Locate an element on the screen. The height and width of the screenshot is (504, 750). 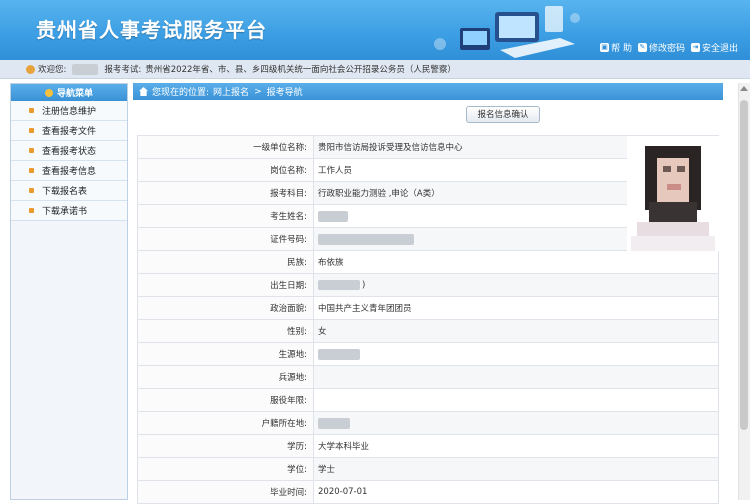
sidebar-item-label: 注册信息维护 is located at coordinates (69, 112).